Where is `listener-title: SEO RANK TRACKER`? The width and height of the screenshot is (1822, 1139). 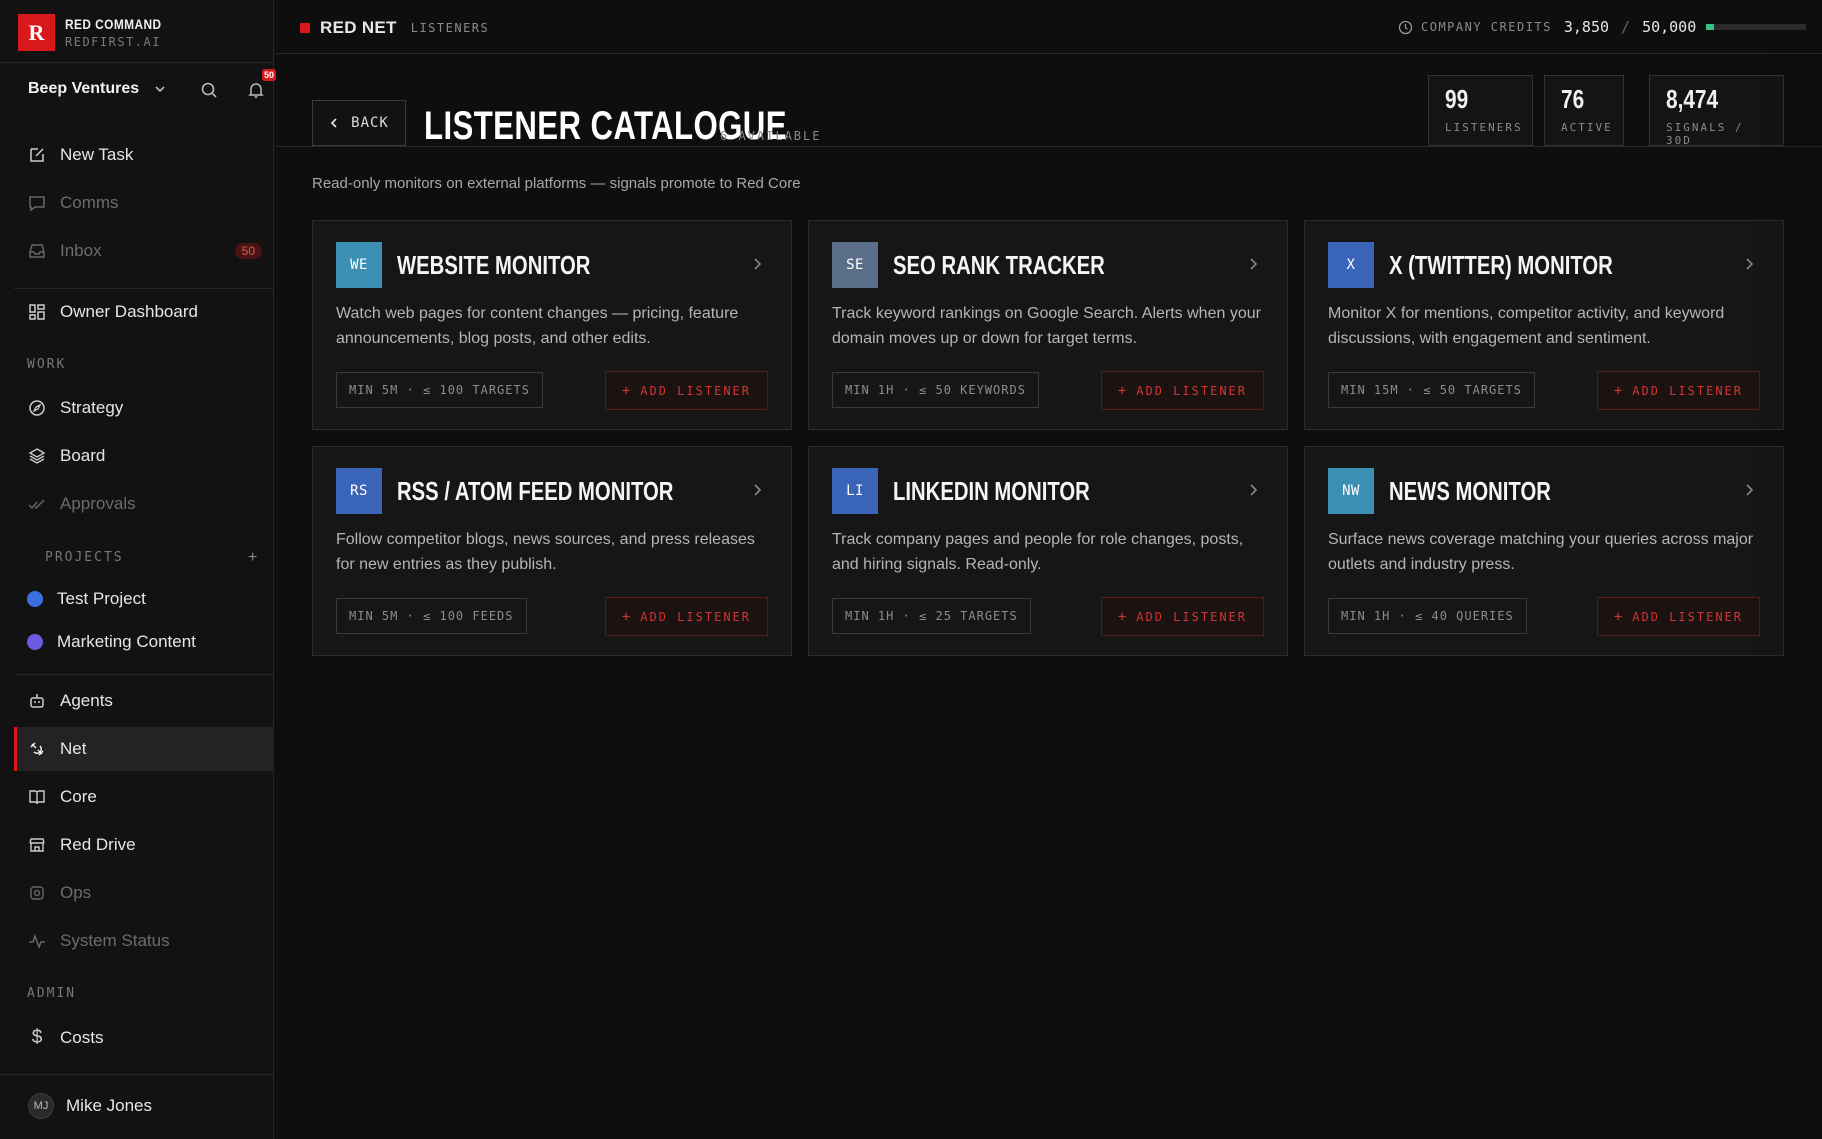
listener-title: SEO RANK TRACKER is located at coordinates (999, 265).